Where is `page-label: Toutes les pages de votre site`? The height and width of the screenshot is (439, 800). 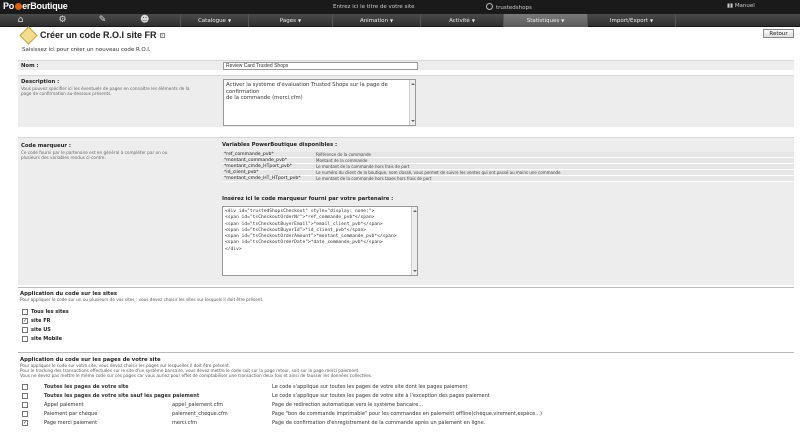 page-label: Toutes les pages de votre site is located at coordinates (86, 387).